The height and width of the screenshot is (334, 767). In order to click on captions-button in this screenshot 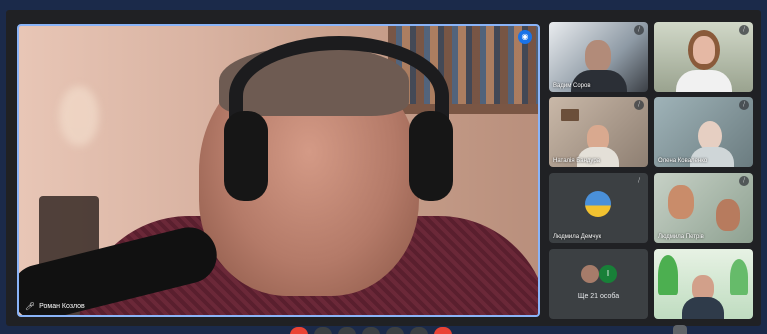, I will do `click(347, 330)`.